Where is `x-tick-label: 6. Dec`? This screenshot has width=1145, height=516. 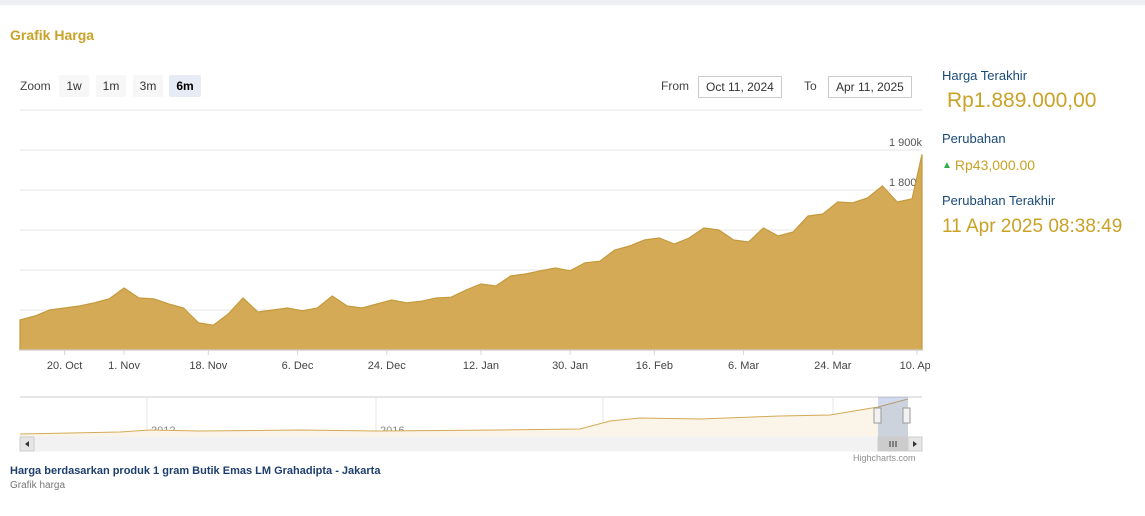
x-tick-label: 6. Dec is located at coordinates (298, 366).